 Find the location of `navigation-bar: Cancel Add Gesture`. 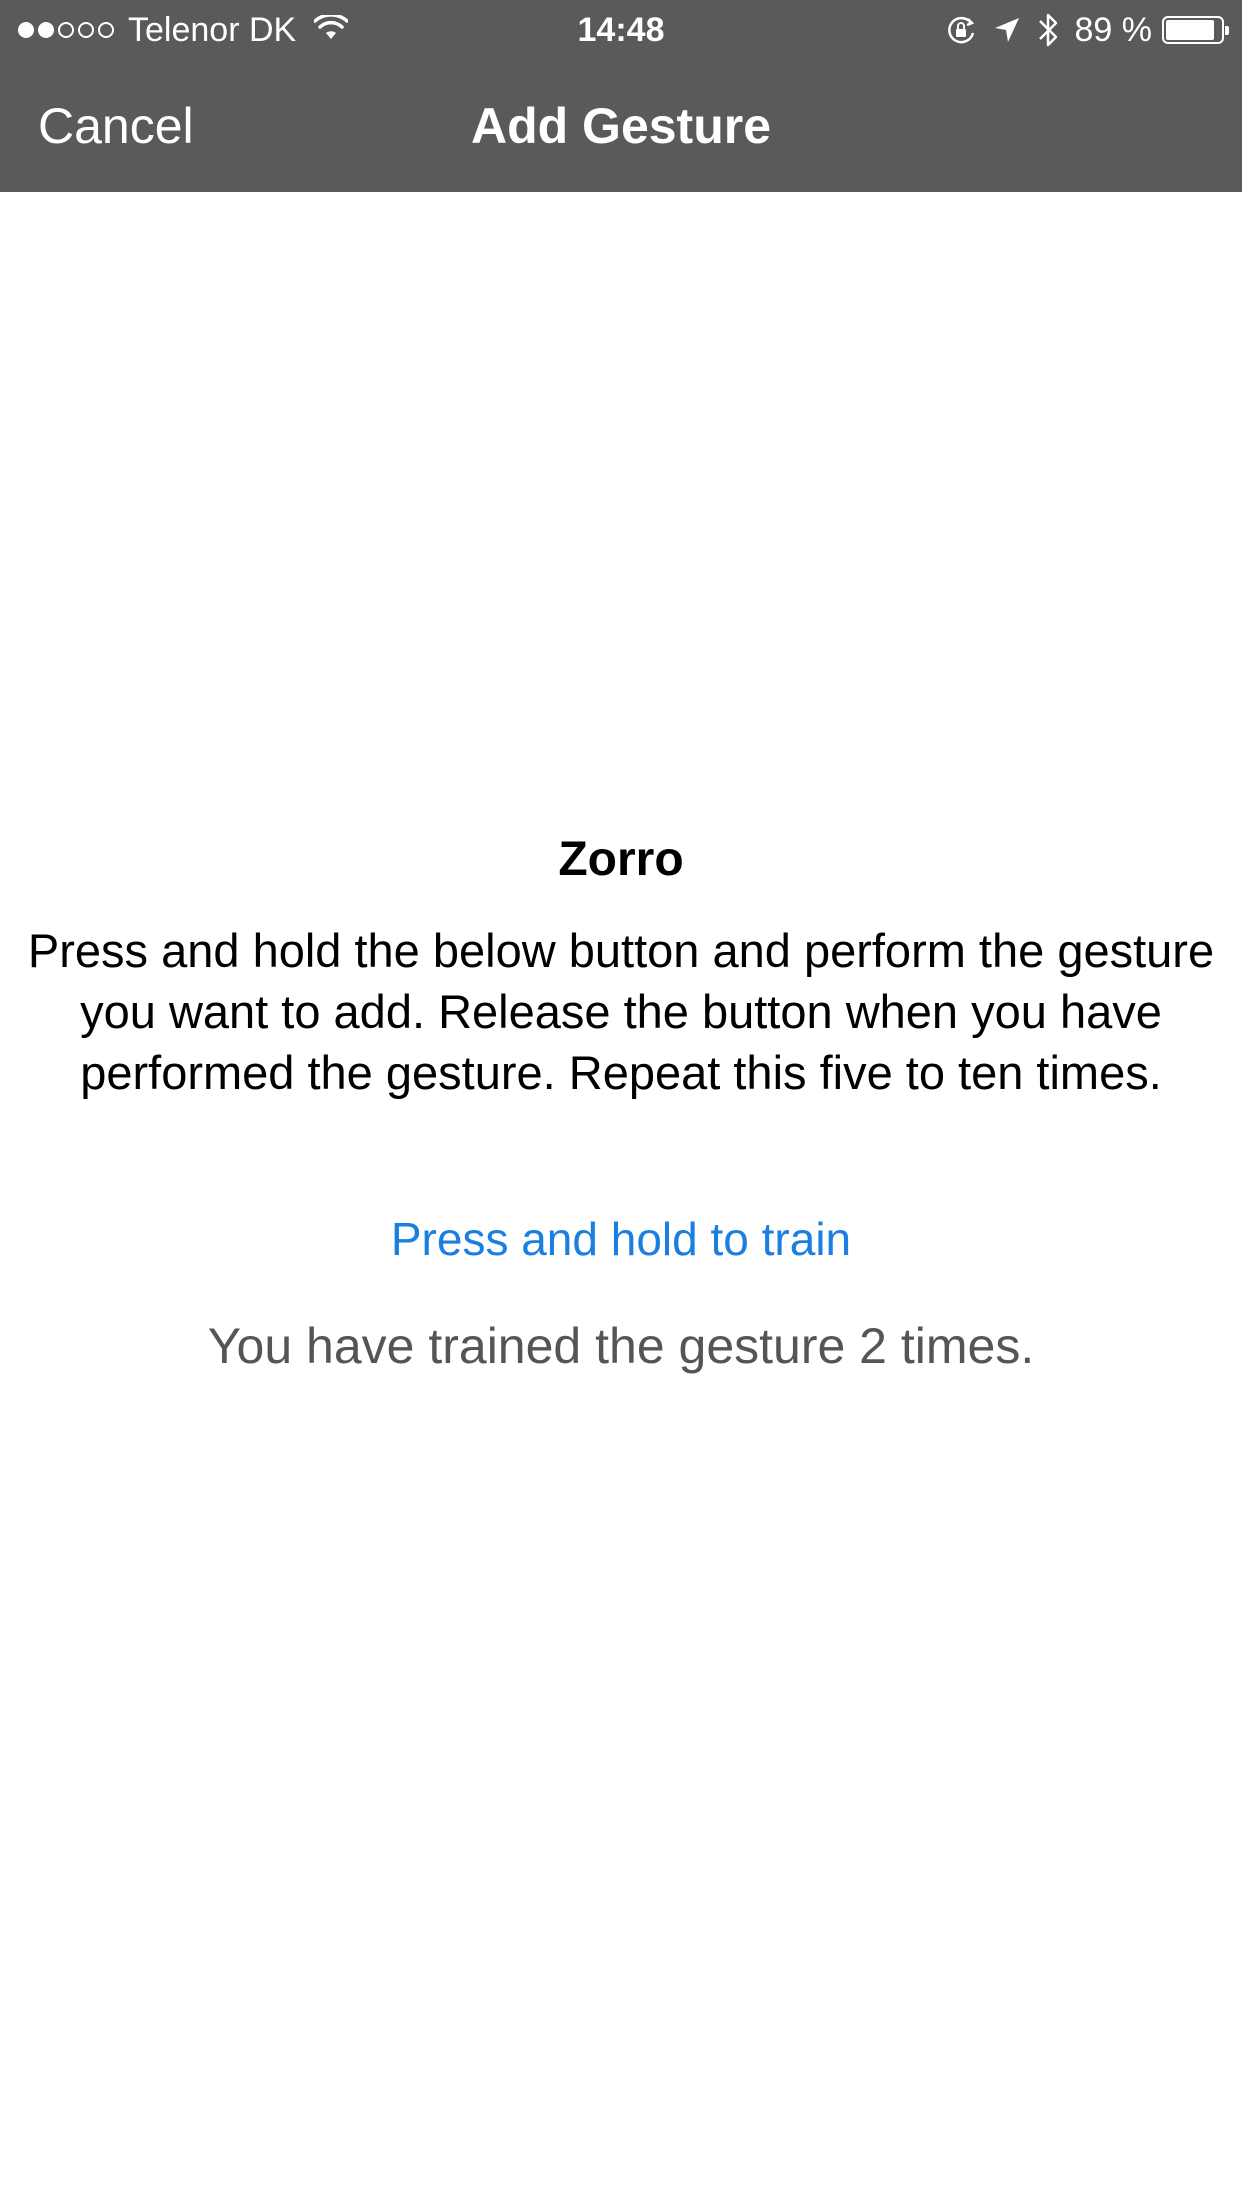

navigation-bar: Cancel Add Gesture is located at coordinates (621, 126).